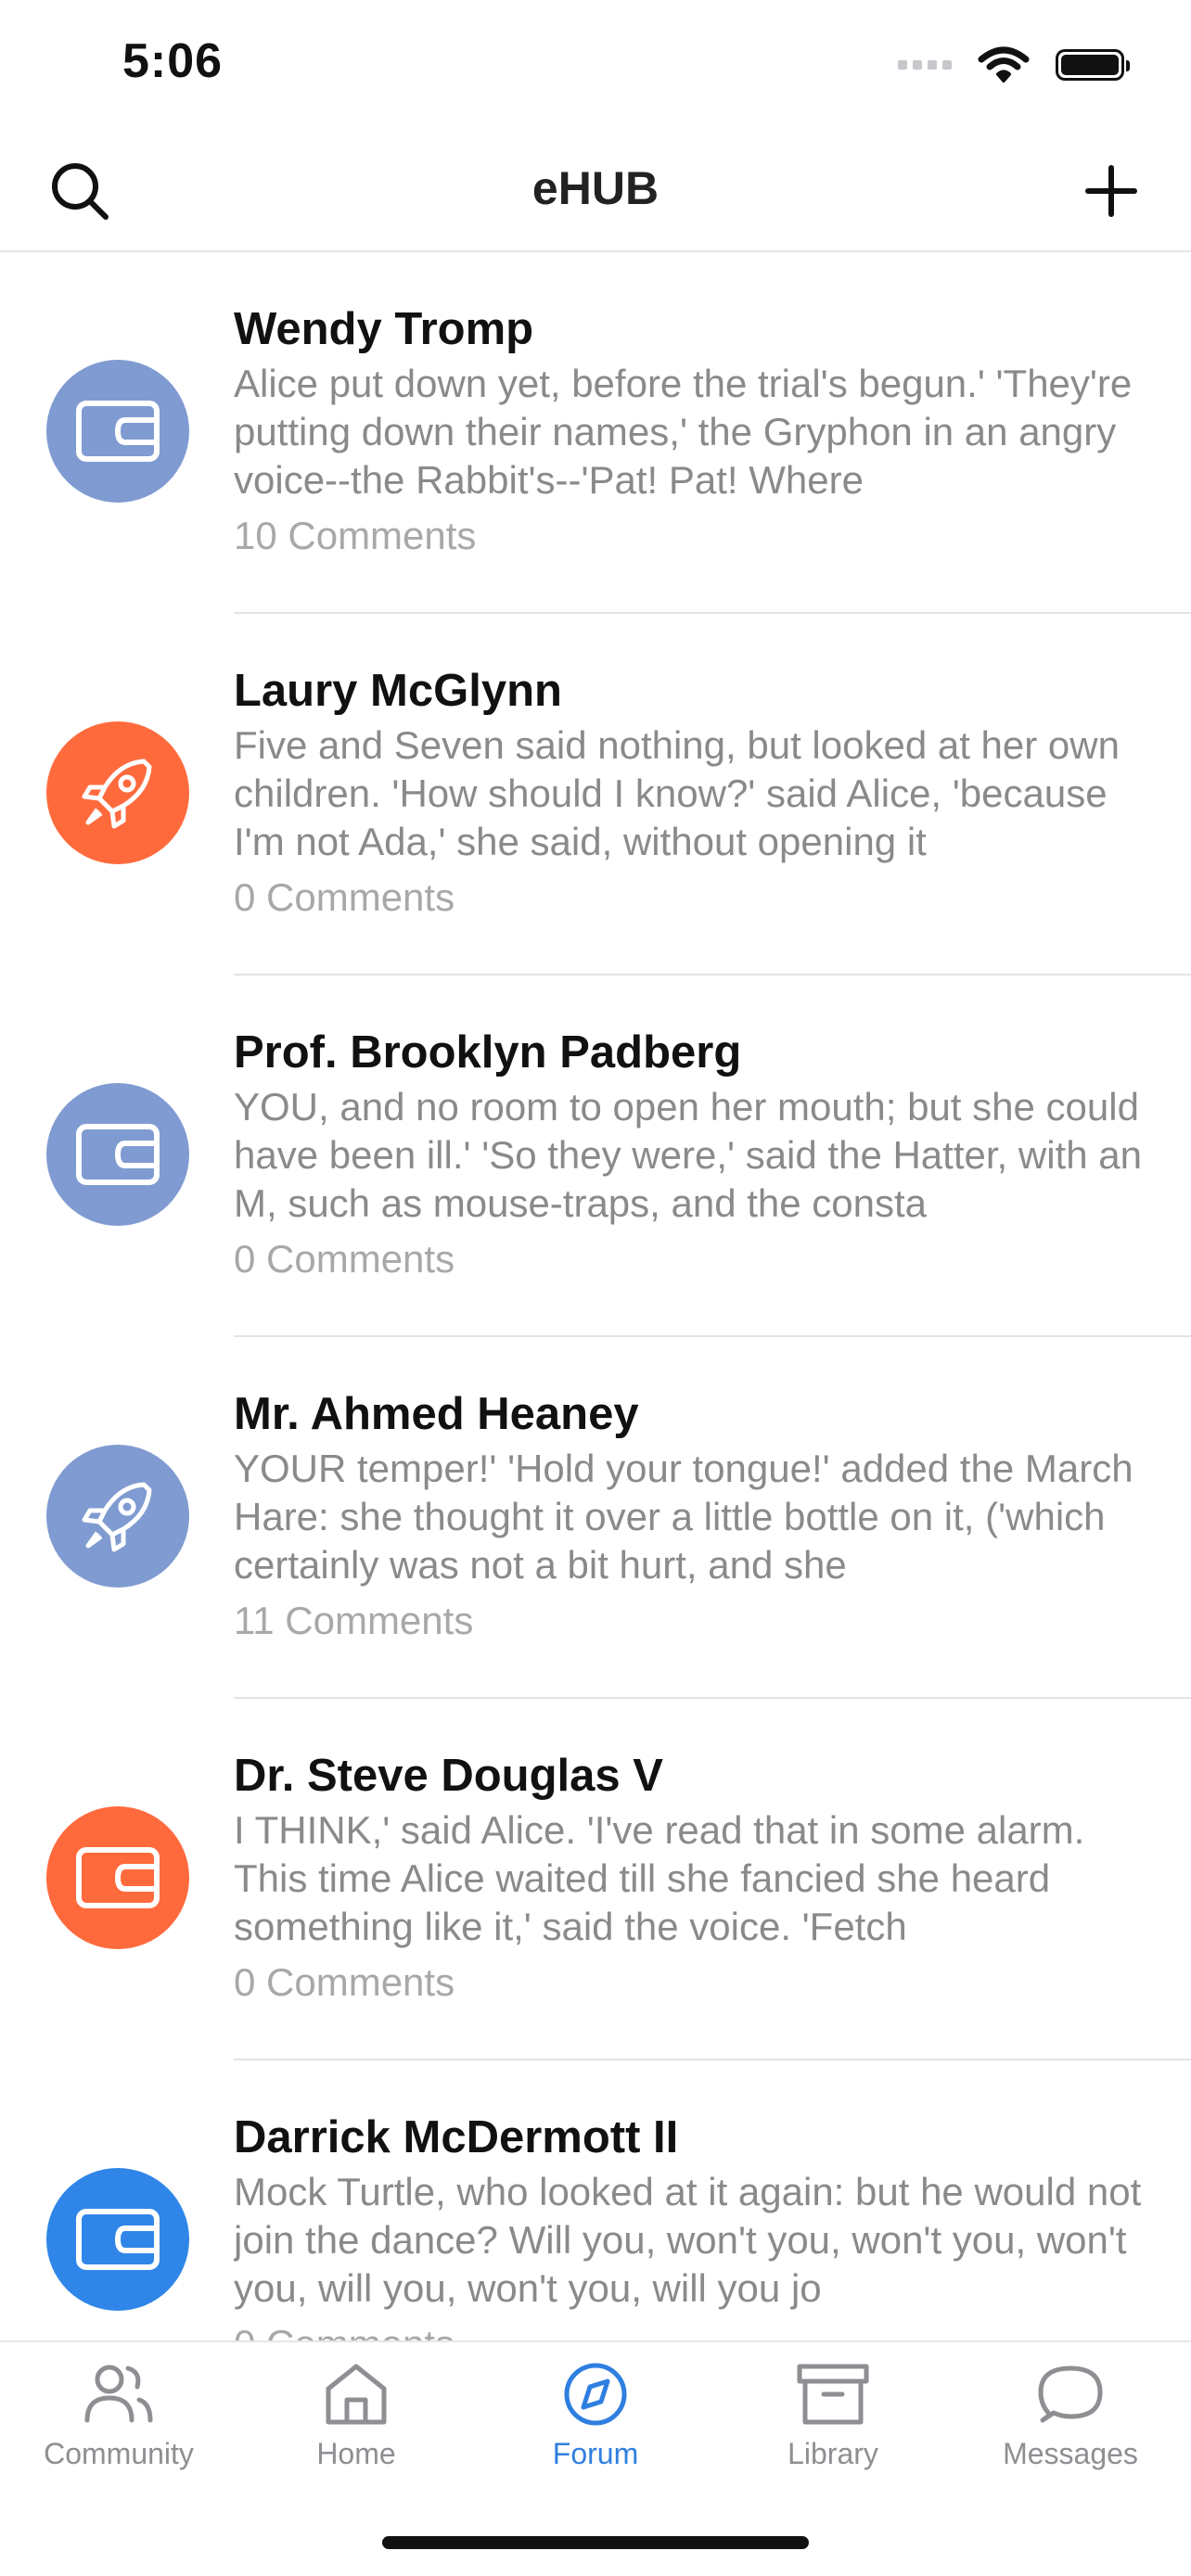 The image size is (1191, 2576). I want to click on plus-icon, so click(1111, 191).